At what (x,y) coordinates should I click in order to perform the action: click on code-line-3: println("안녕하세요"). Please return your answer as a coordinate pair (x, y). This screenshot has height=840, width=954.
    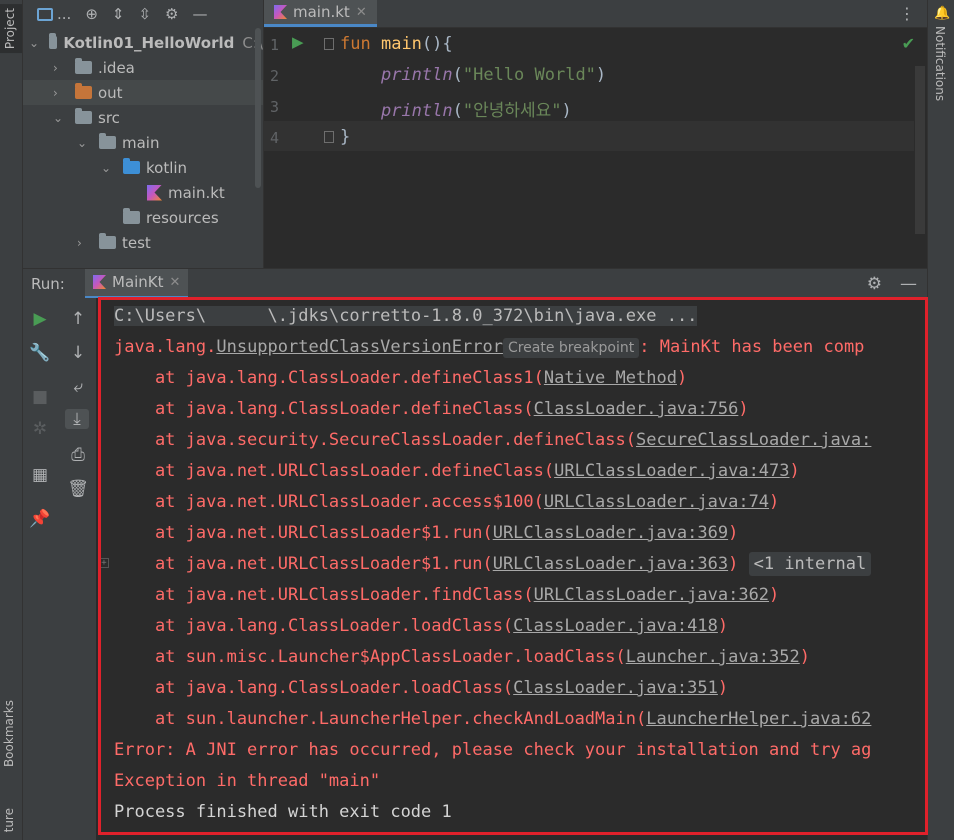
    Looking at the image, I should click on (456, 108).